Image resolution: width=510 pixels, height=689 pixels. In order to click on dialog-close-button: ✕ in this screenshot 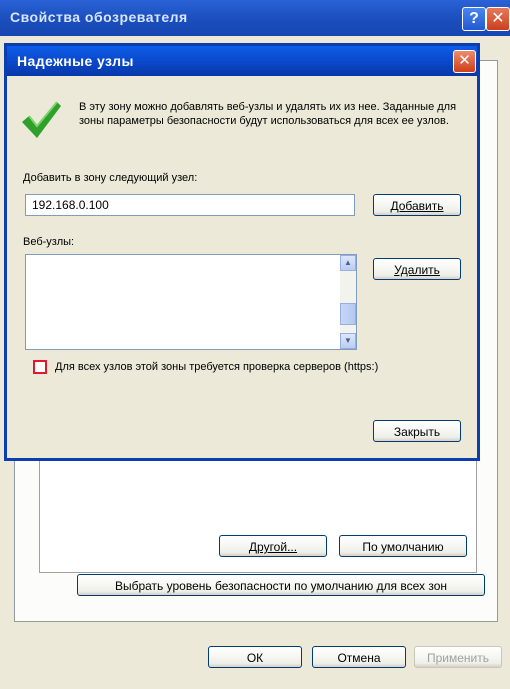, I will do `click(464, 61)`.